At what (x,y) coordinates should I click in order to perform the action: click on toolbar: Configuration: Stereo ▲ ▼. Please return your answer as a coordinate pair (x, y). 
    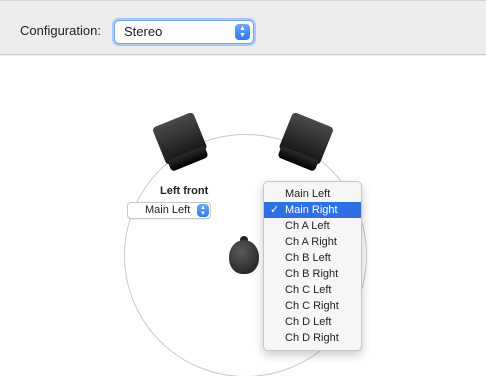
    Looking at the image, I should click on (243, 27).